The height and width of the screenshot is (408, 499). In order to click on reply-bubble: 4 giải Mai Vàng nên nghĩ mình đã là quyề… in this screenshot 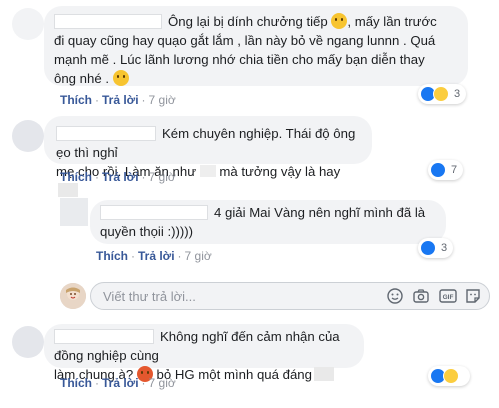, I will do `click(268, 222)`.